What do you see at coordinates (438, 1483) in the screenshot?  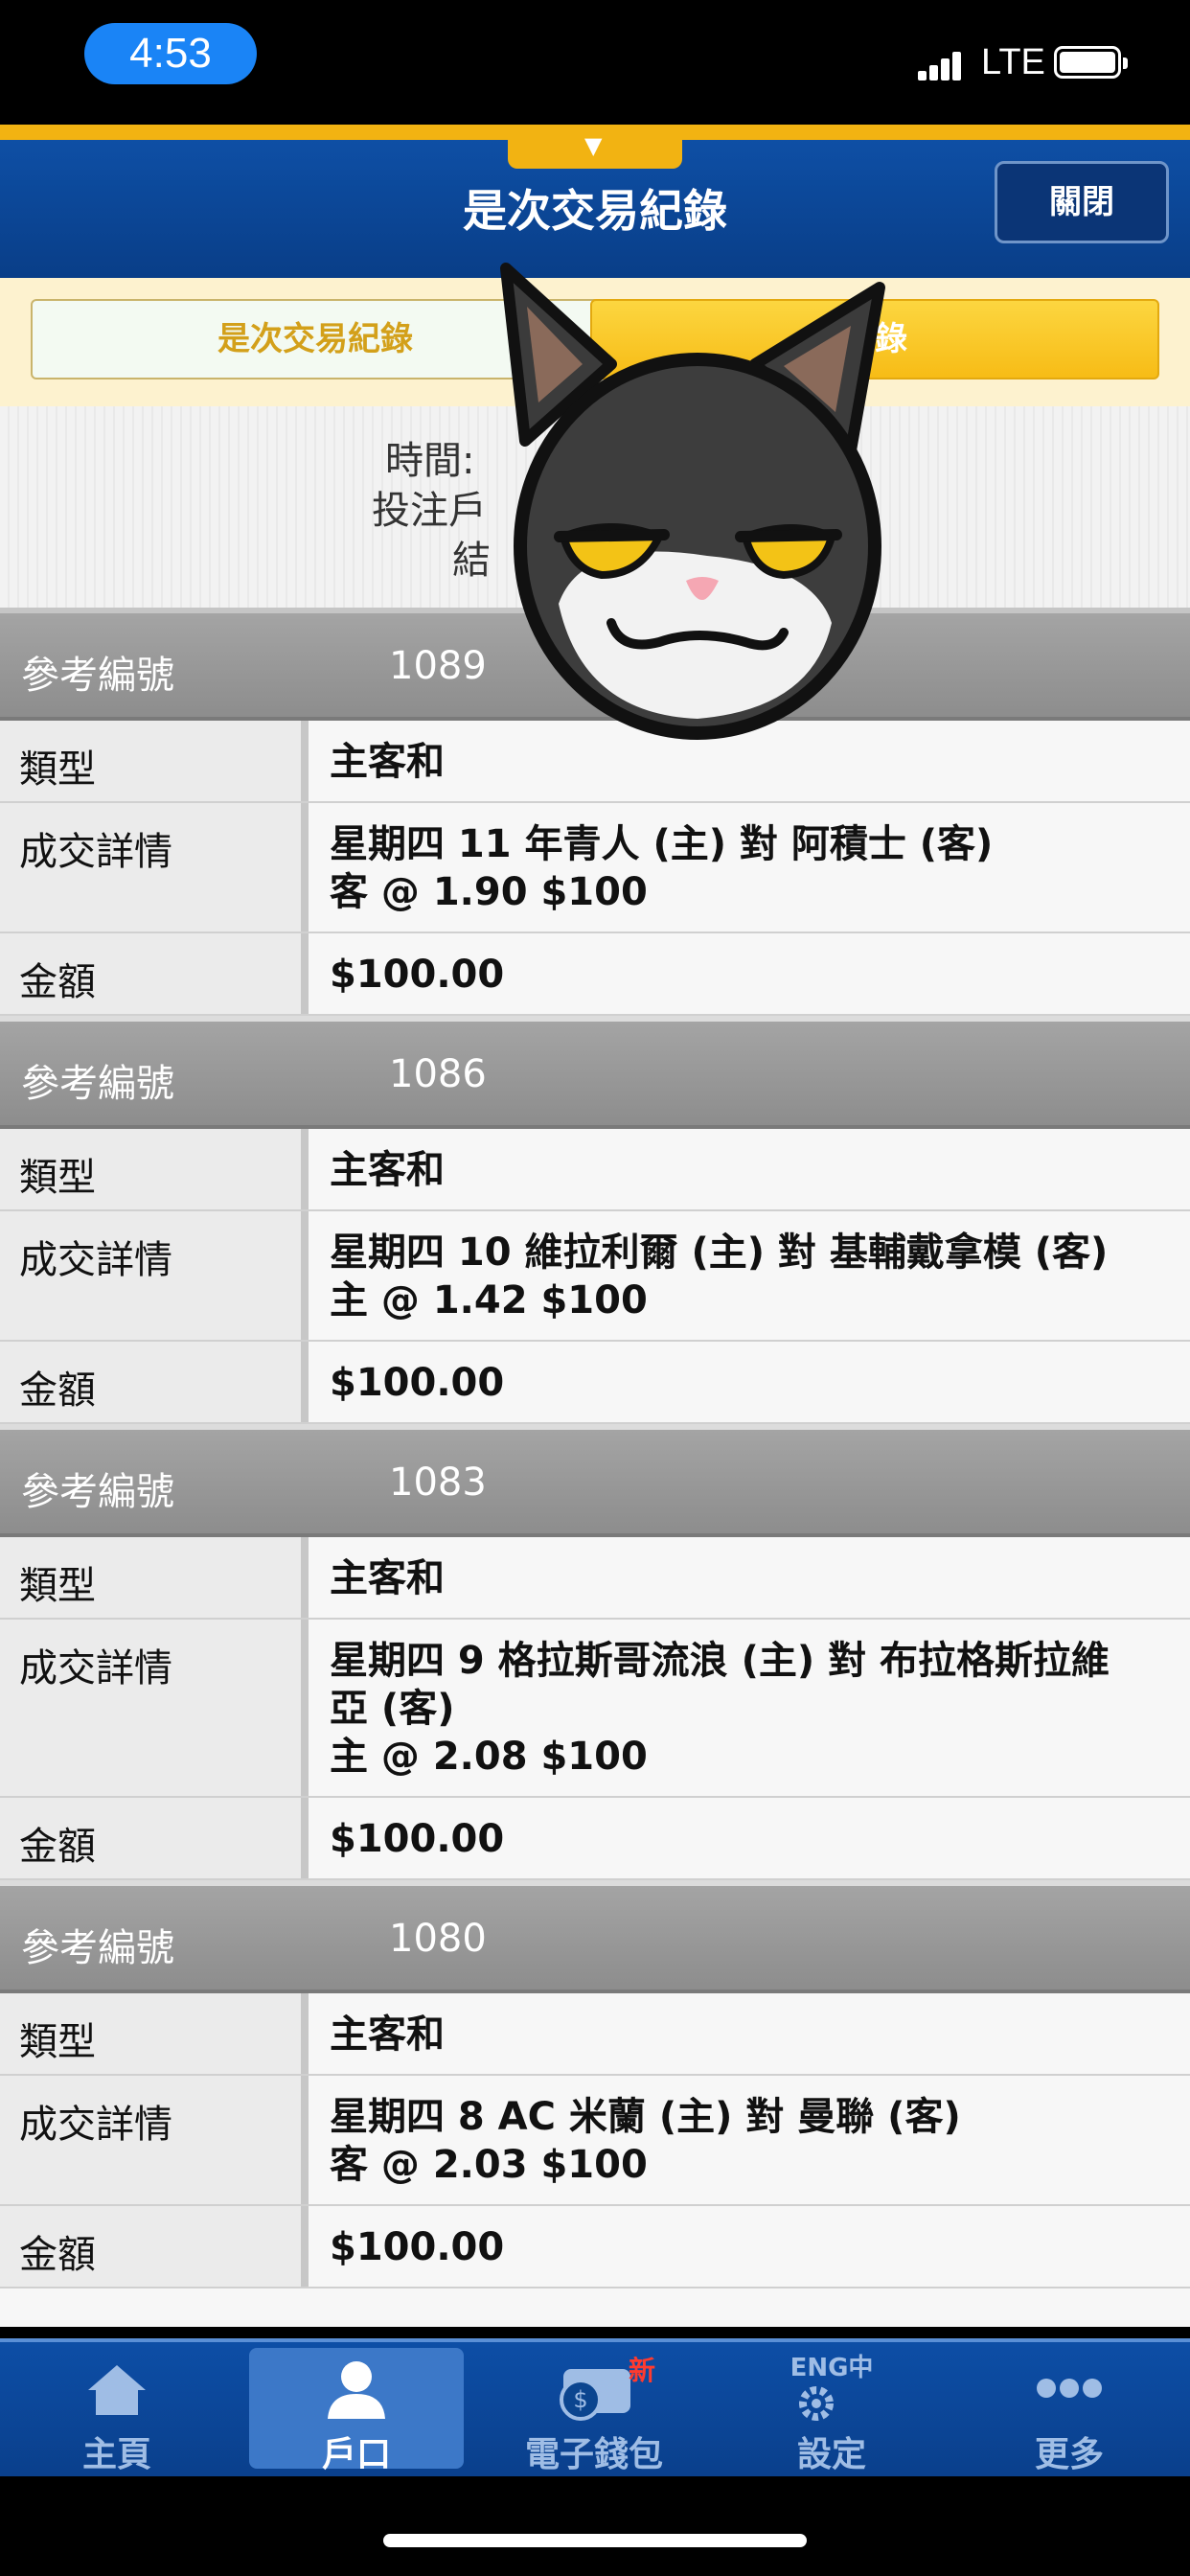 I see `ref-number: 1083` at bounding box center [438, 1483].